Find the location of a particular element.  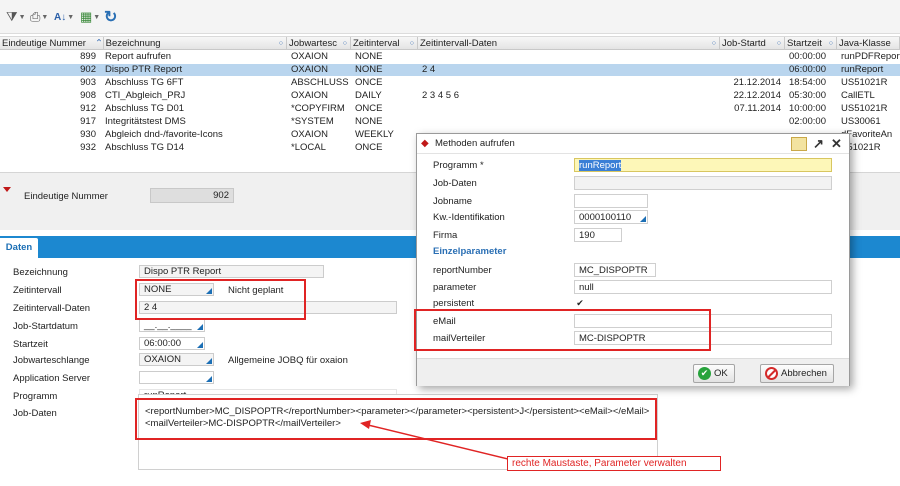

cell-name: Dispo PTR Report is located at coordinates (144, 69).